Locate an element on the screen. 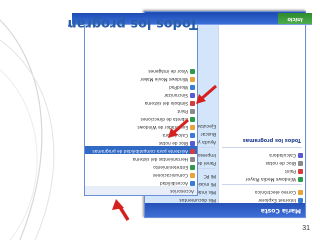 This screenshot has height=240, width=320. start-button: Inicio is located at coordinates (295, 18).